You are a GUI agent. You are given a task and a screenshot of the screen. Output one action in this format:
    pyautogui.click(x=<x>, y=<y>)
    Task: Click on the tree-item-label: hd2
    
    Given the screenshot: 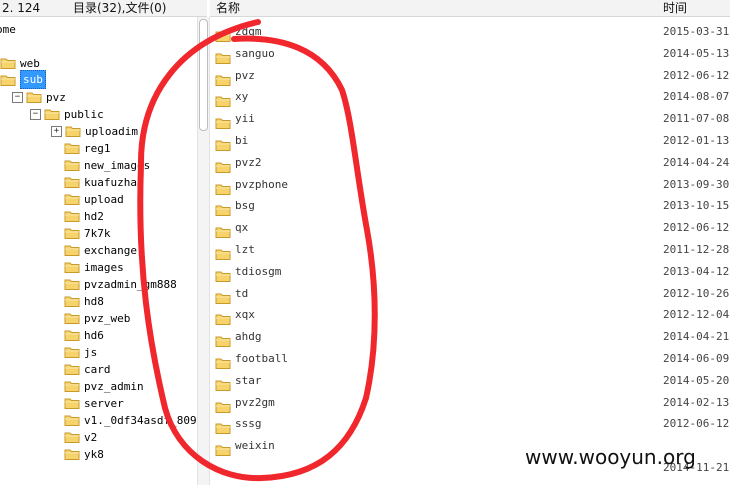 What is the action you would take?
    pyautogui.click(x=94, y=216)
    